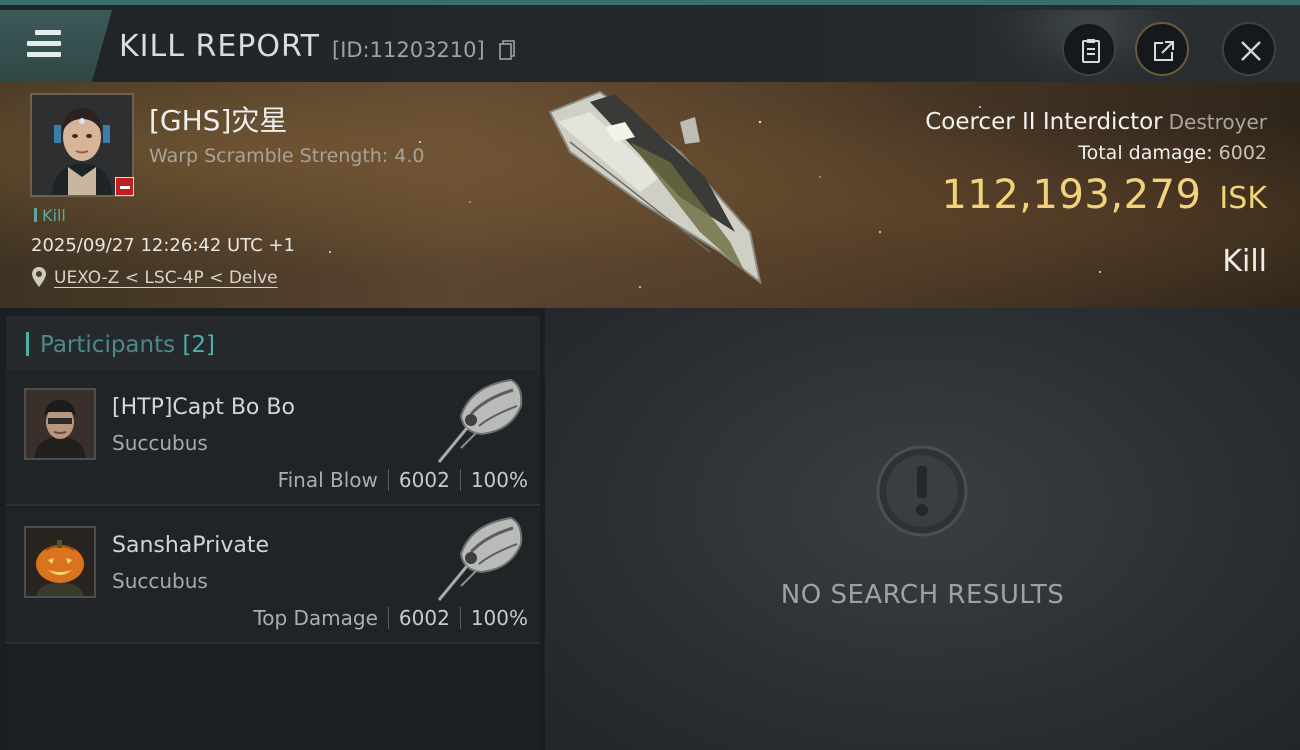  Describe the element at coordinates (390, 618) in the screenshot. I see `participant-stats: Top Damage 6002 100%` at that location.